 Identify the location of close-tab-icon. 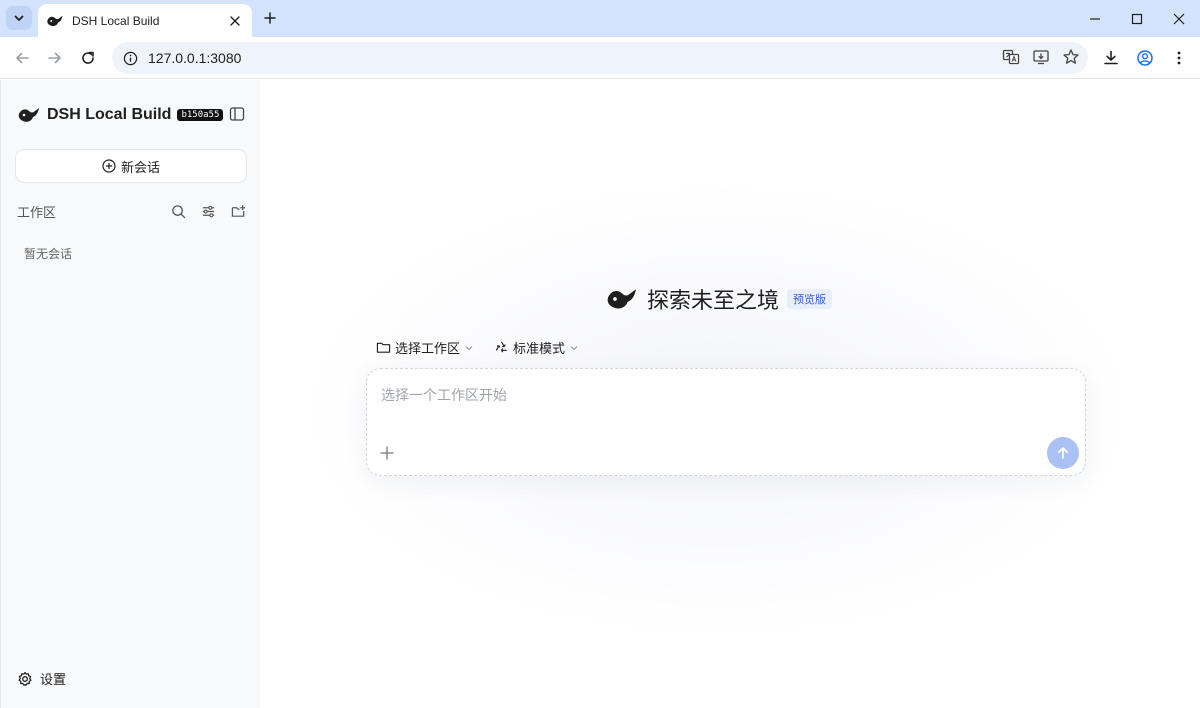
(235, 21).